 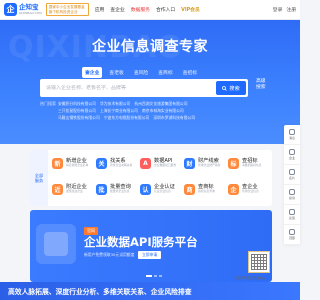 I want to click on service-item: 近附近企业 发现身边企业, so click(x=73, y=189).